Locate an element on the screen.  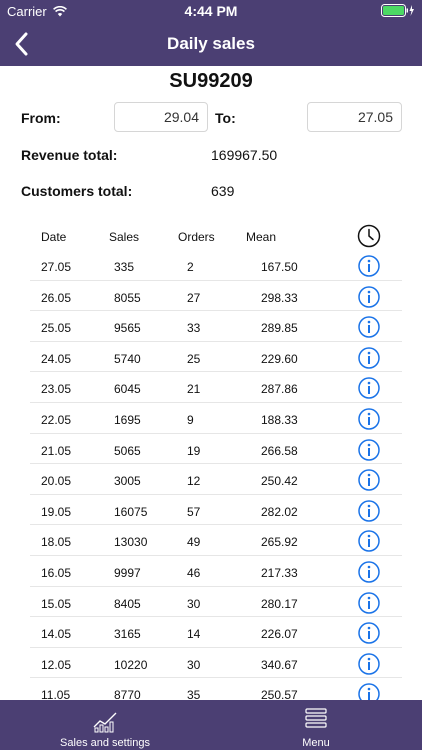
table-row: 27.05 335 2 167.50 is located at coordinates (211, 265).